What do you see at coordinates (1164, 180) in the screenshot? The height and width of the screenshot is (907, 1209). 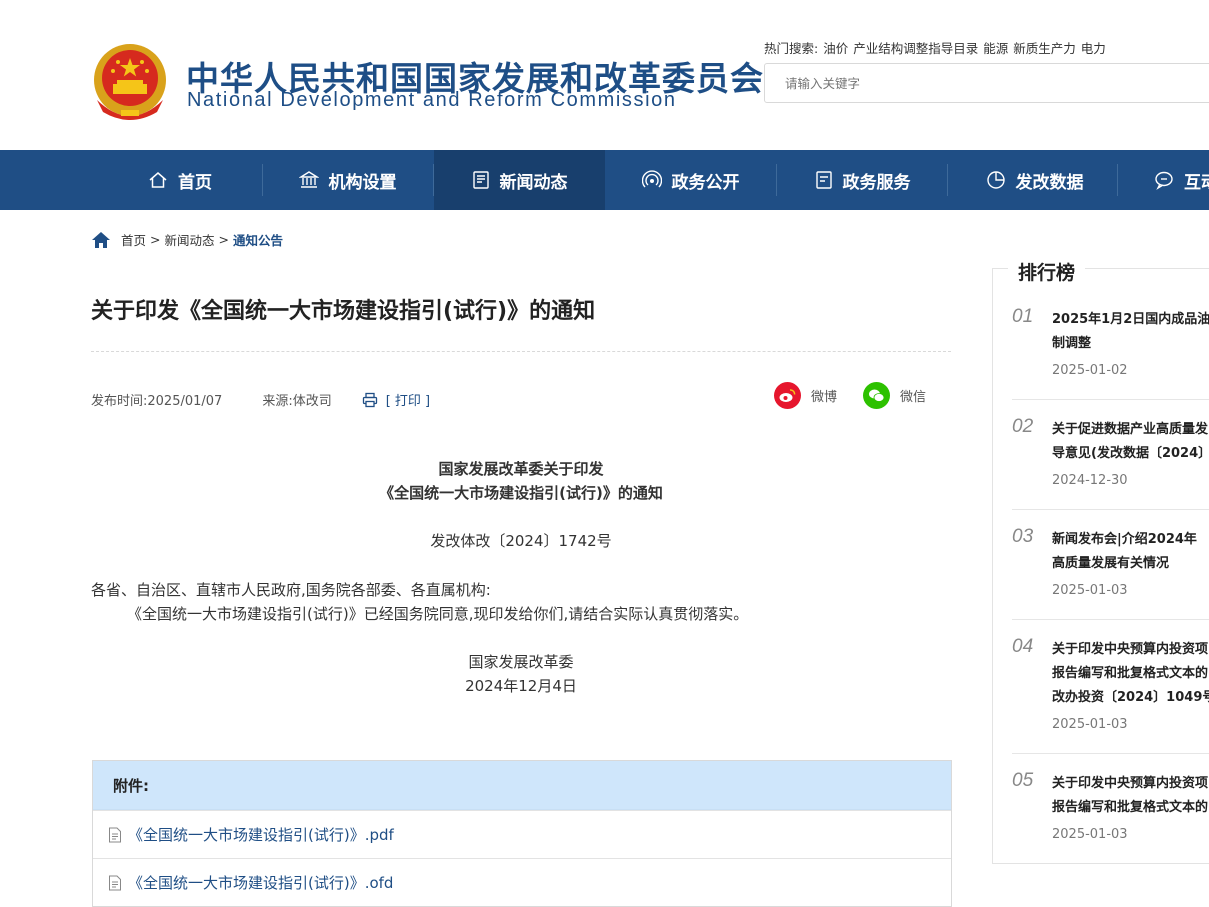 I see `chat-icon` at bounding box center [1164, 180].